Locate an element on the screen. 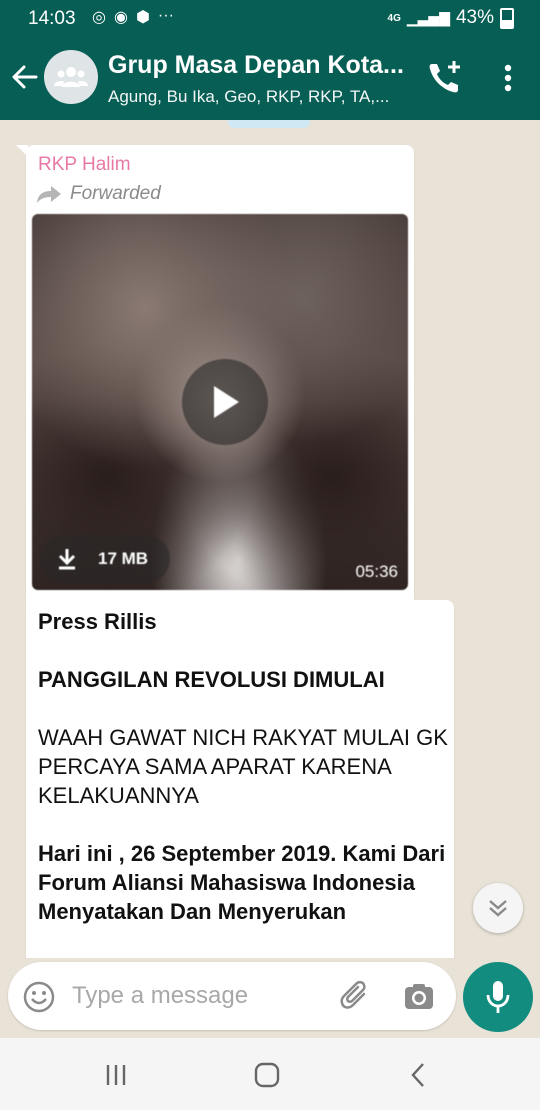  back-icon is located at coordinates (417, 1075).